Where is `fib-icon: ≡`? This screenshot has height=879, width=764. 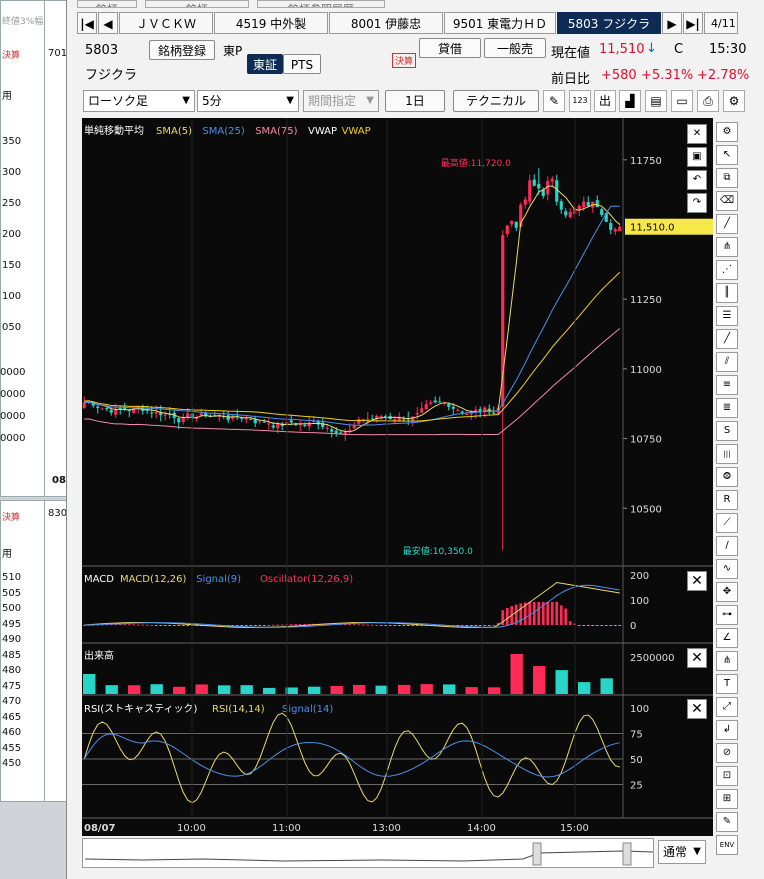
fib-icon: ≡ is located at coordinates (727, 385).